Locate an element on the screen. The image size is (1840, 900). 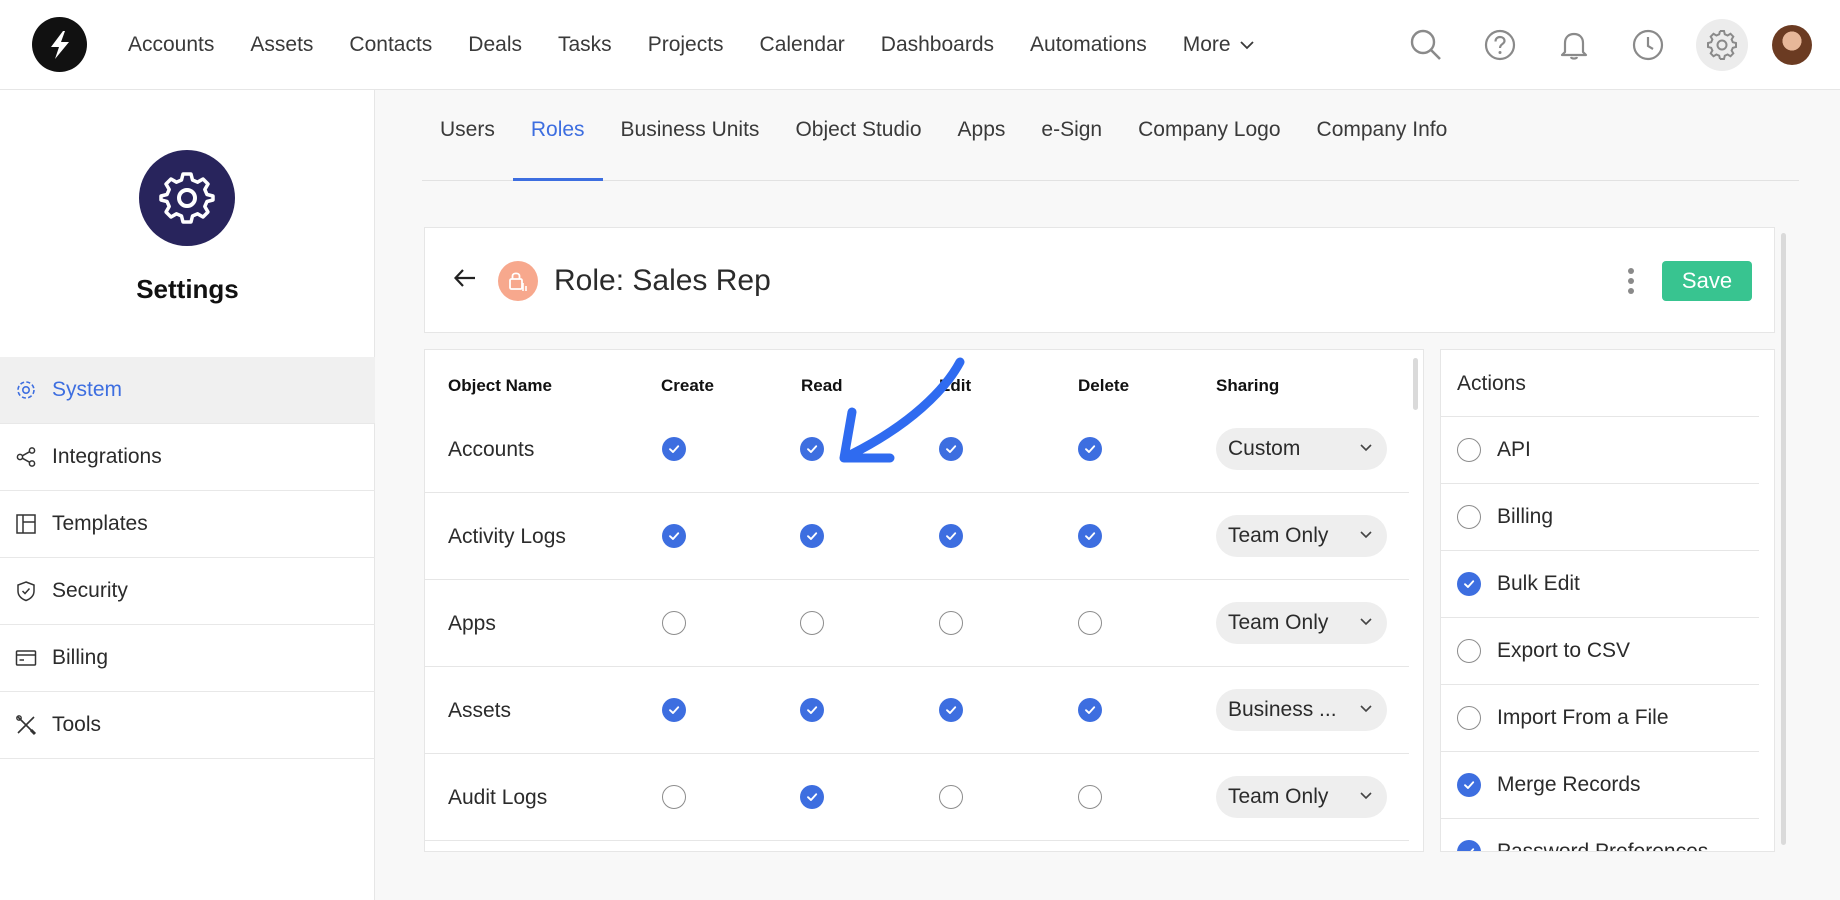
action-item: Bulk Edit is located at coordinates (1600, 583).